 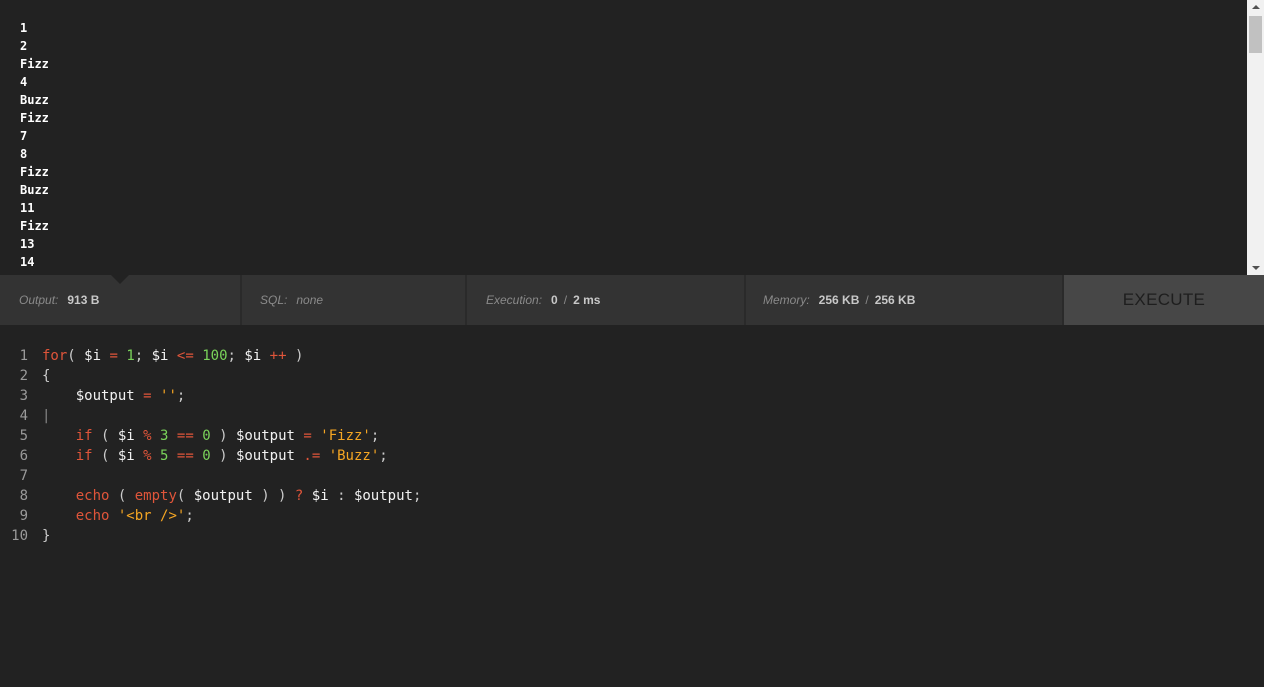 What do you see at coordinates (514, 300) in the screenshot?
I see `execution-label: Execution:` at bounding box center [514, 300].